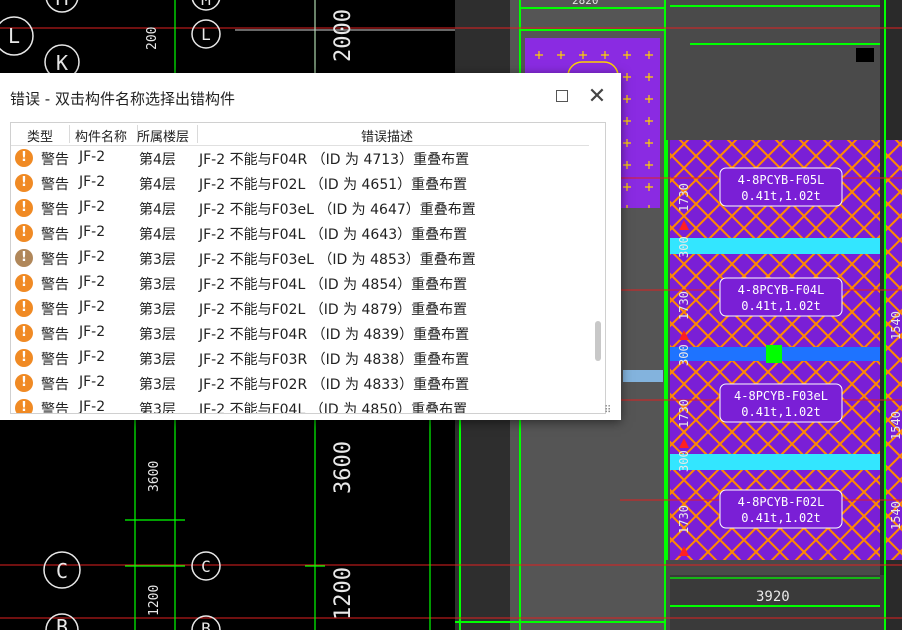 The height and width of the screenshot is (630, 902). Describe the element at coordinates (607, 410) in the screenshot. I see `resize-grip-icon: ⠿` at that location.